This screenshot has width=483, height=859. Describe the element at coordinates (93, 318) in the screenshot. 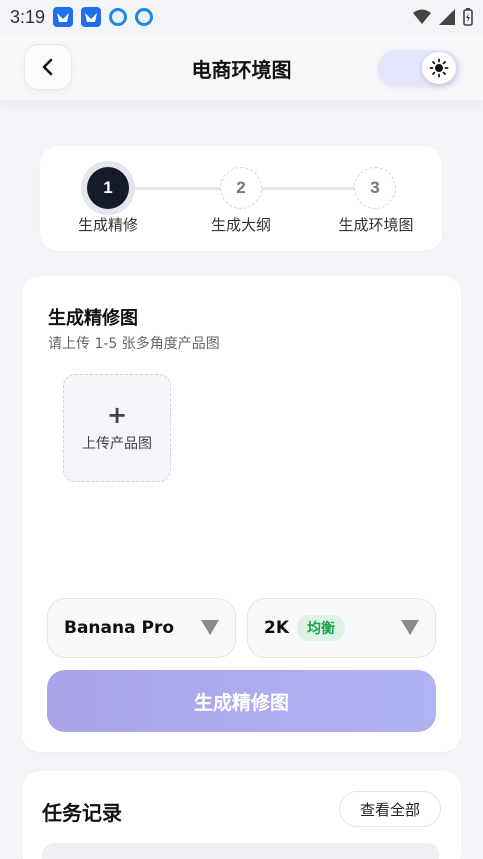

I see `section-title: 生成精修图` at that location.